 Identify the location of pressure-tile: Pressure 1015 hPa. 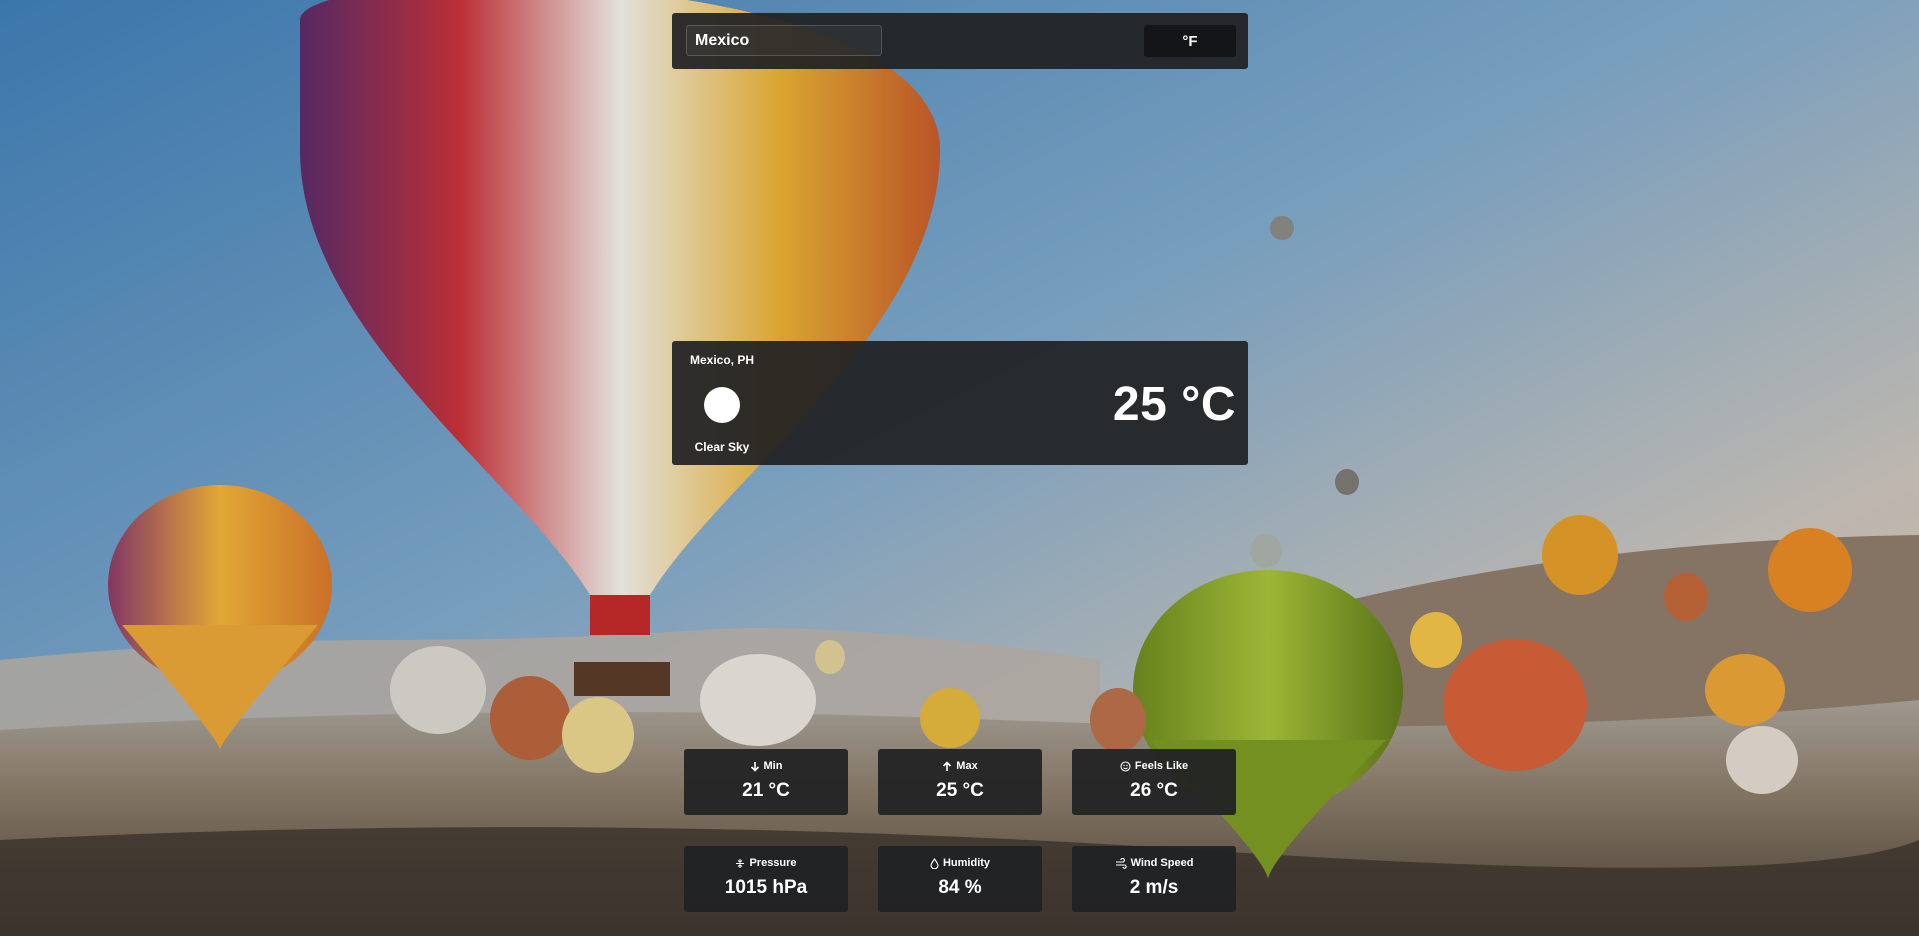
(766, 879).